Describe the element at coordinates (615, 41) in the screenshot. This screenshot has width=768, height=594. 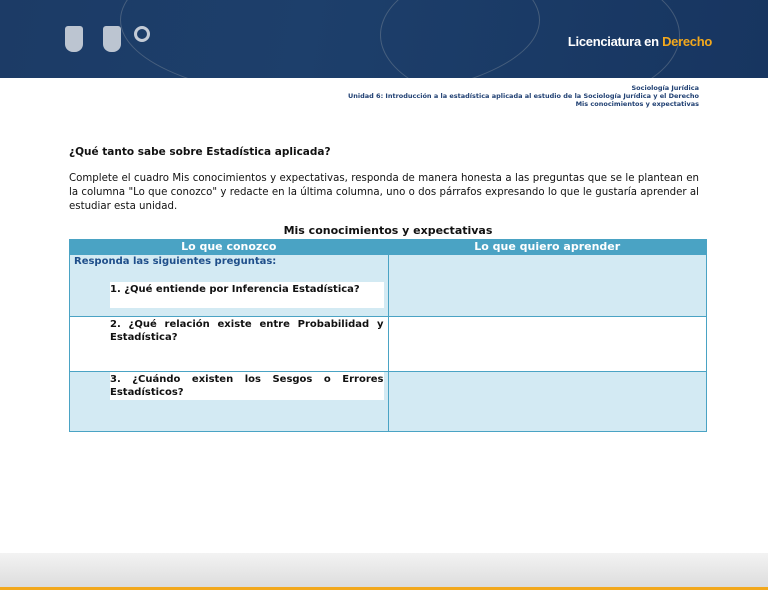
I see `brand-prefix: Licenciatura en` at that location.